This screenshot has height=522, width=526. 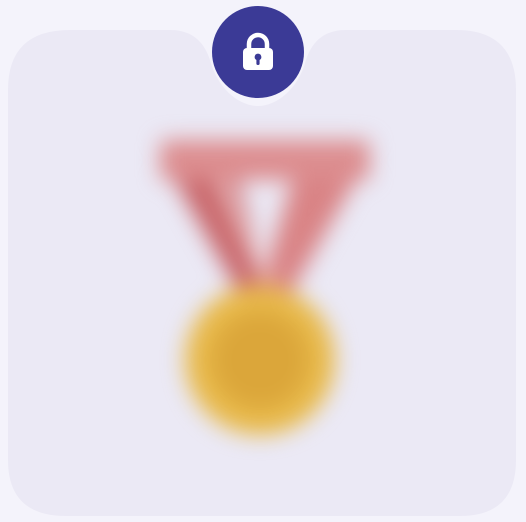 I want to click on medal-ribbon-top, so click(x=265, y=160).